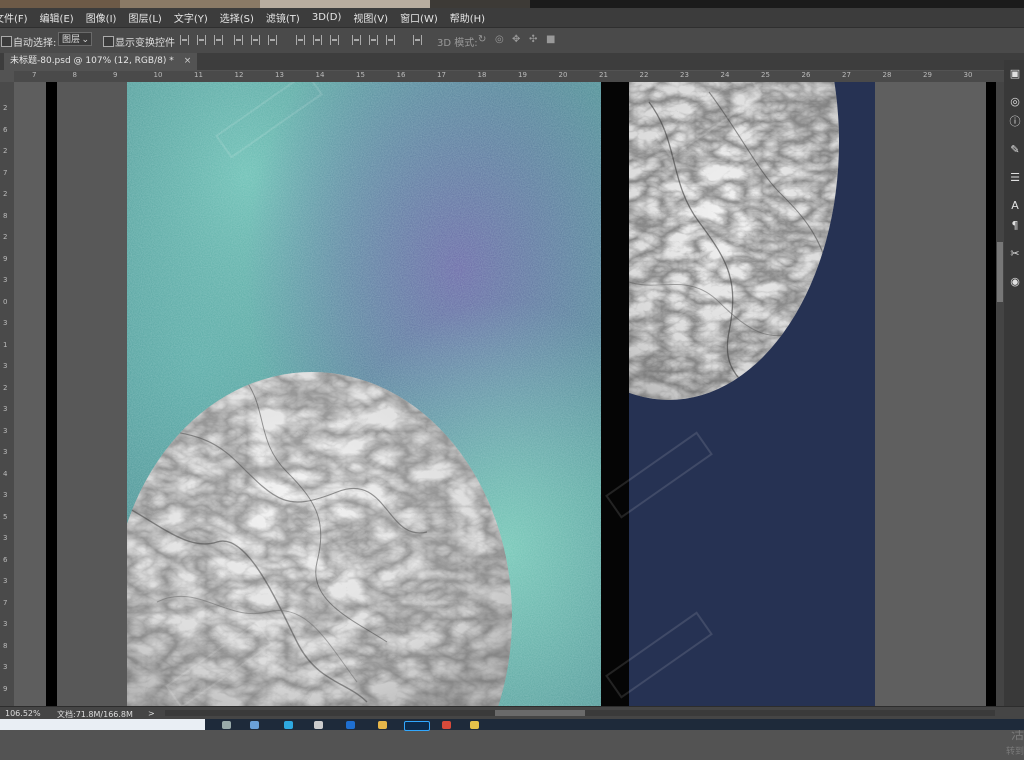  What do you see at coordinates (201, 40) in the screenshot?
I see `align-vcenter-icon` at bounding box center [201, 40].